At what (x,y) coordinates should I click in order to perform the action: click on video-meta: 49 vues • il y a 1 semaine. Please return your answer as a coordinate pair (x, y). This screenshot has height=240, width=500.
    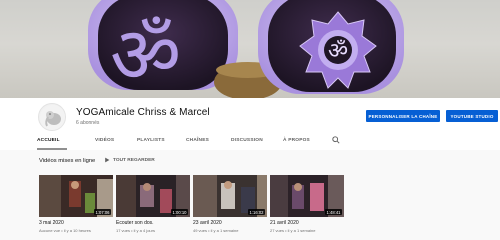
    Looking at the image, I should click on (216, 230).